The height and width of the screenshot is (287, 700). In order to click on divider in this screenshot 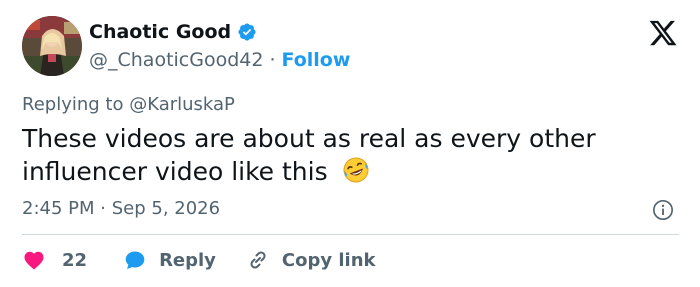, I will do `click(350, 234)`.